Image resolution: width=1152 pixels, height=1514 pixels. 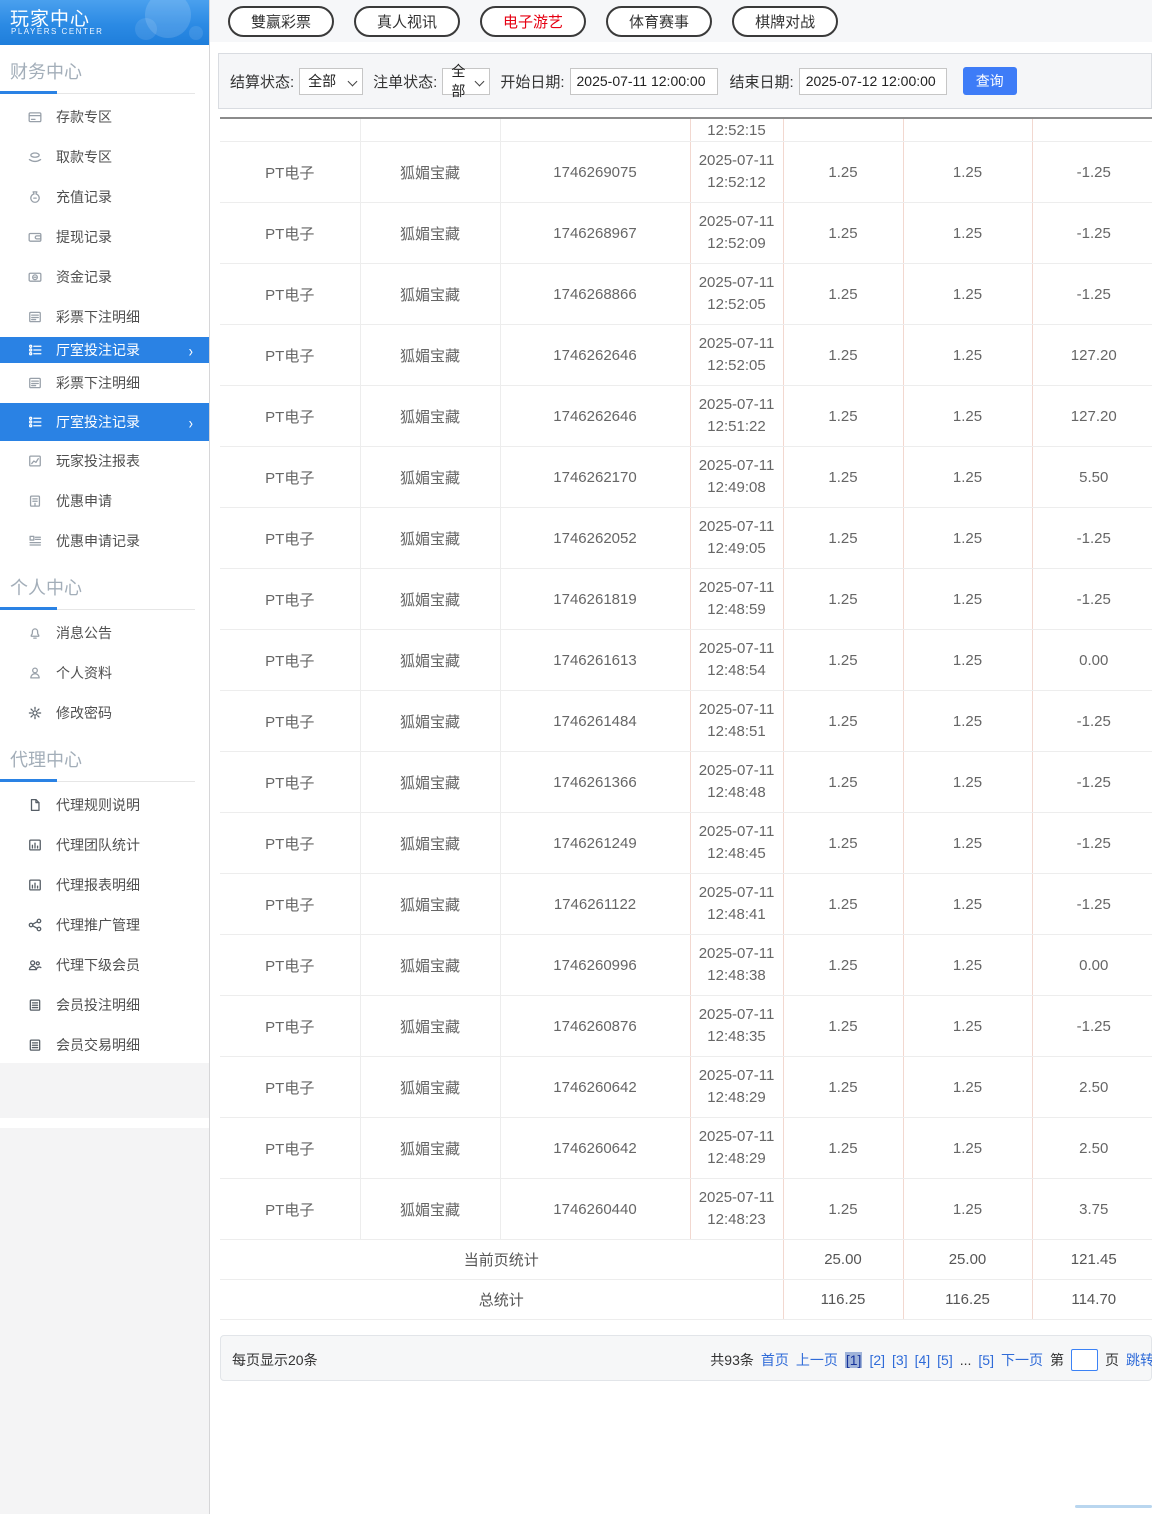 What do you see at coordinates (785, 21) in the screenshot?
I see `tab-棋牌对战: 棋牌对战` at bounding box center [785, 21].